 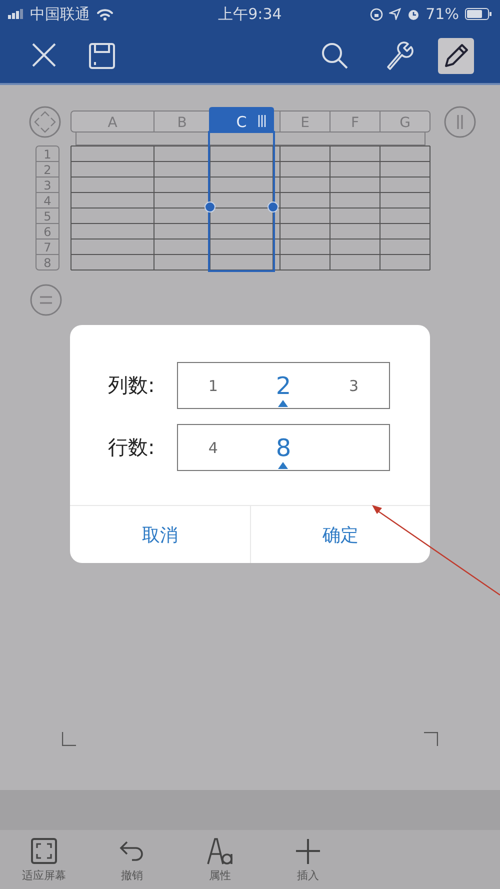 I want to click on picker-option: 4, so click(x=213, y=447).